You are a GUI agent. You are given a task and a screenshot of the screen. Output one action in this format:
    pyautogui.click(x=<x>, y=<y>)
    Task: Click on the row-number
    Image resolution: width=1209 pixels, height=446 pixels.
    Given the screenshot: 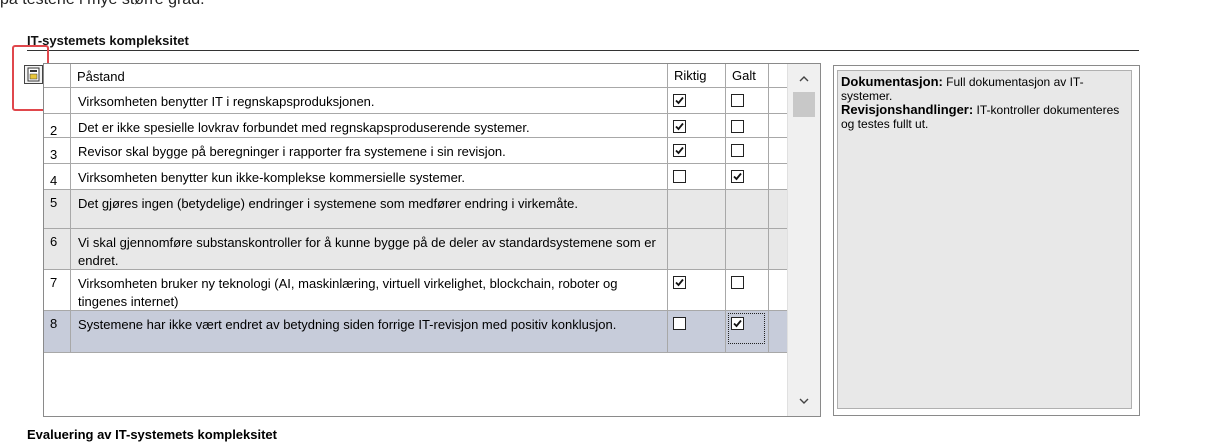 What is the action you would take?
    pyautogui.click(x=57, y=101)
    